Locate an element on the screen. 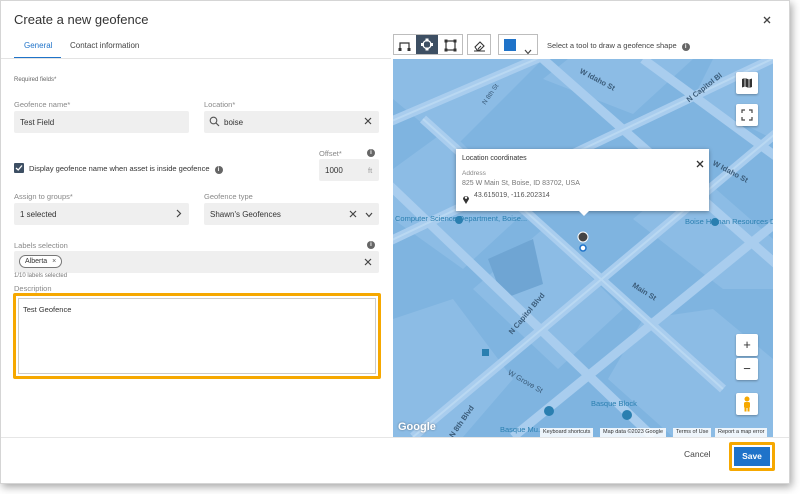 Image resolution: width=800 pixels, height=494 pixels. geofence-name-input: Test Field is located at coordinates (101, 122).